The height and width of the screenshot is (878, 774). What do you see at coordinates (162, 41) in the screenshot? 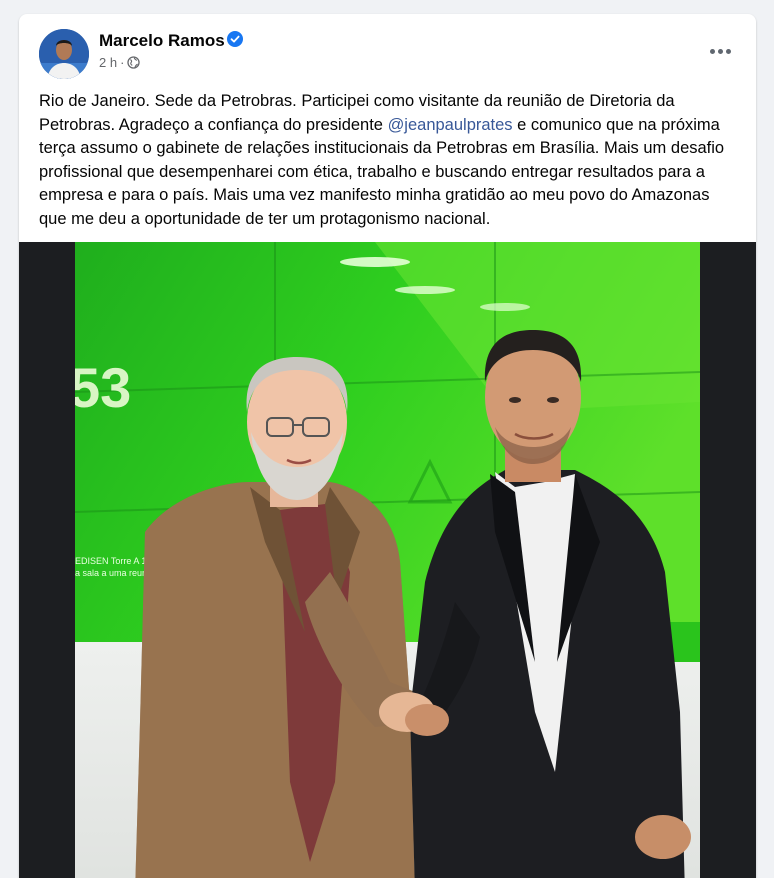
I see `author-name: Marcelo Ramos` at bounding box center [162, 41].